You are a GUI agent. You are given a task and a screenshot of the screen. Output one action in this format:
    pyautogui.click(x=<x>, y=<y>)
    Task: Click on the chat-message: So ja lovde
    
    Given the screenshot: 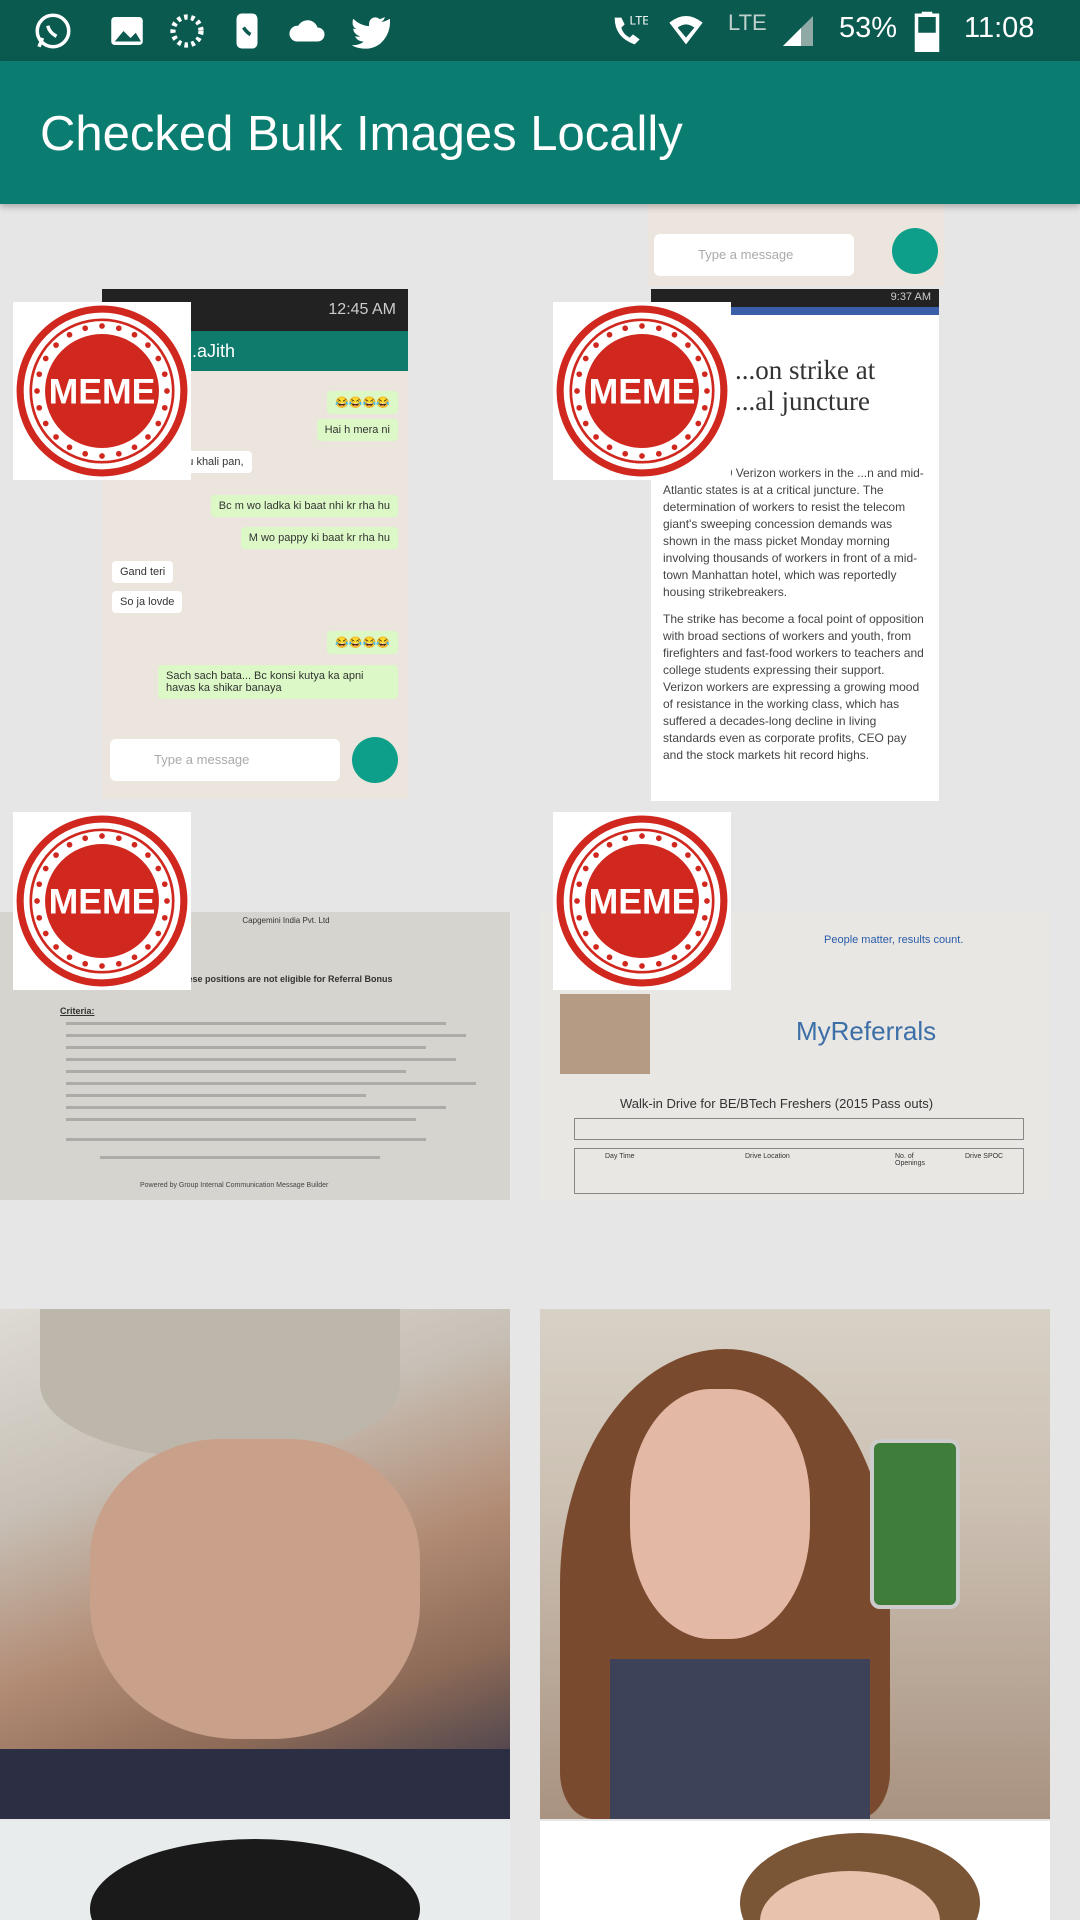 What is the action you would take?
    pyautogui.click(x=147, y=602)
    